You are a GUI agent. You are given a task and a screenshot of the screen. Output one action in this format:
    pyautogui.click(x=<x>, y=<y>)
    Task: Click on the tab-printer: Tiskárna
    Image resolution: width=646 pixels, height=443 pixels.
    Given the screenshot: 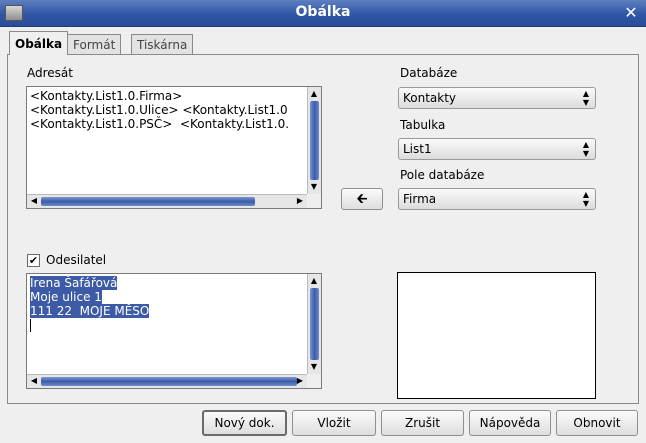 What is the action you would take?
    pyautogui.click(x=162, y=44)
    